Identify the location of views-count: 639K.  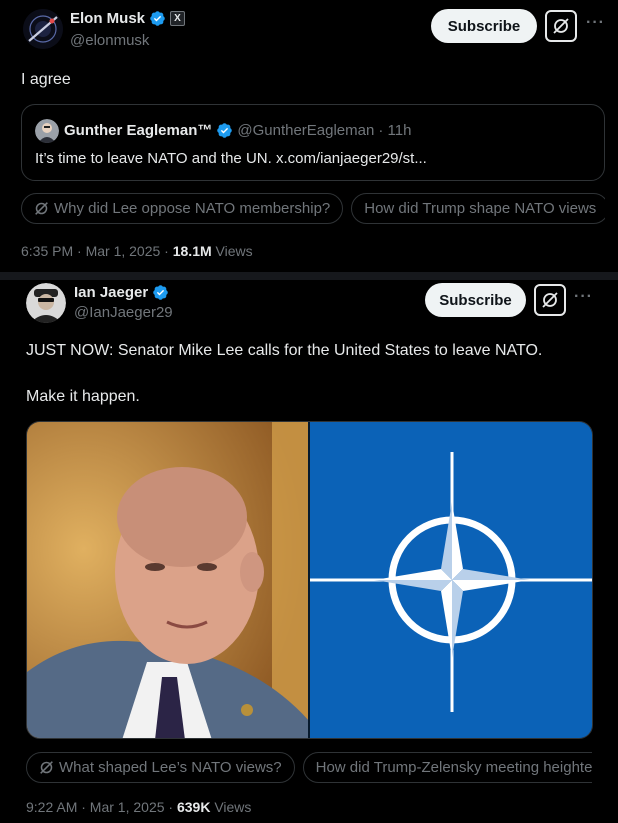
(193, 807).